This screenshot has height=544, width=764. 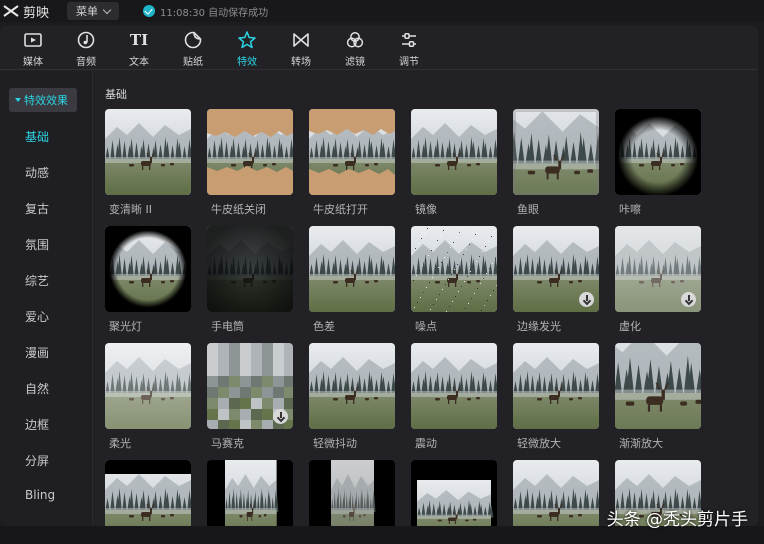 What do you see at coordinates (37, 388) in the screenshot?
I see `sidebar-item: 自然` at bounding box center [37, 388].